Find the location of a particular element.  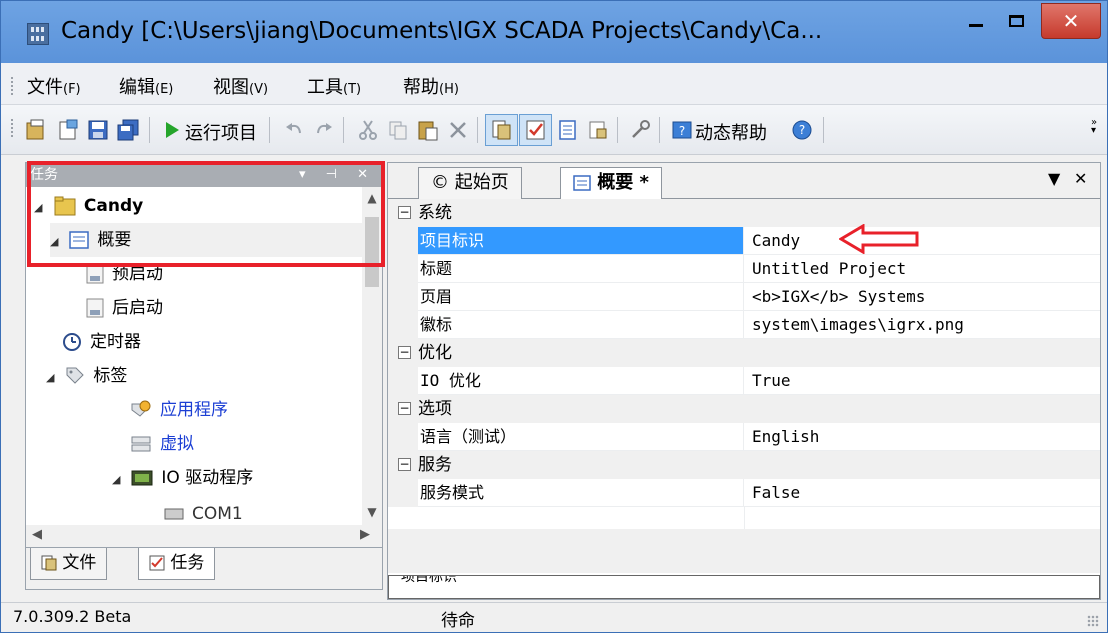

annotation-highlight-box is located at coordinates (206, 214).